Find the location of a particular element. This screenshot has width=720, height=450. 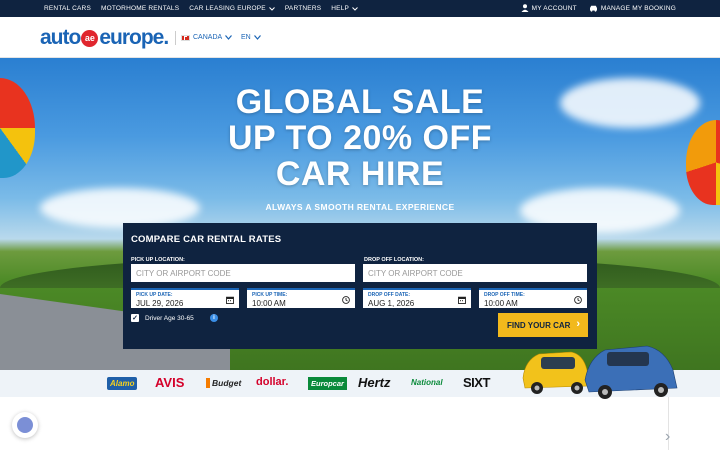

header-divider is located at coordinates (175, 38).